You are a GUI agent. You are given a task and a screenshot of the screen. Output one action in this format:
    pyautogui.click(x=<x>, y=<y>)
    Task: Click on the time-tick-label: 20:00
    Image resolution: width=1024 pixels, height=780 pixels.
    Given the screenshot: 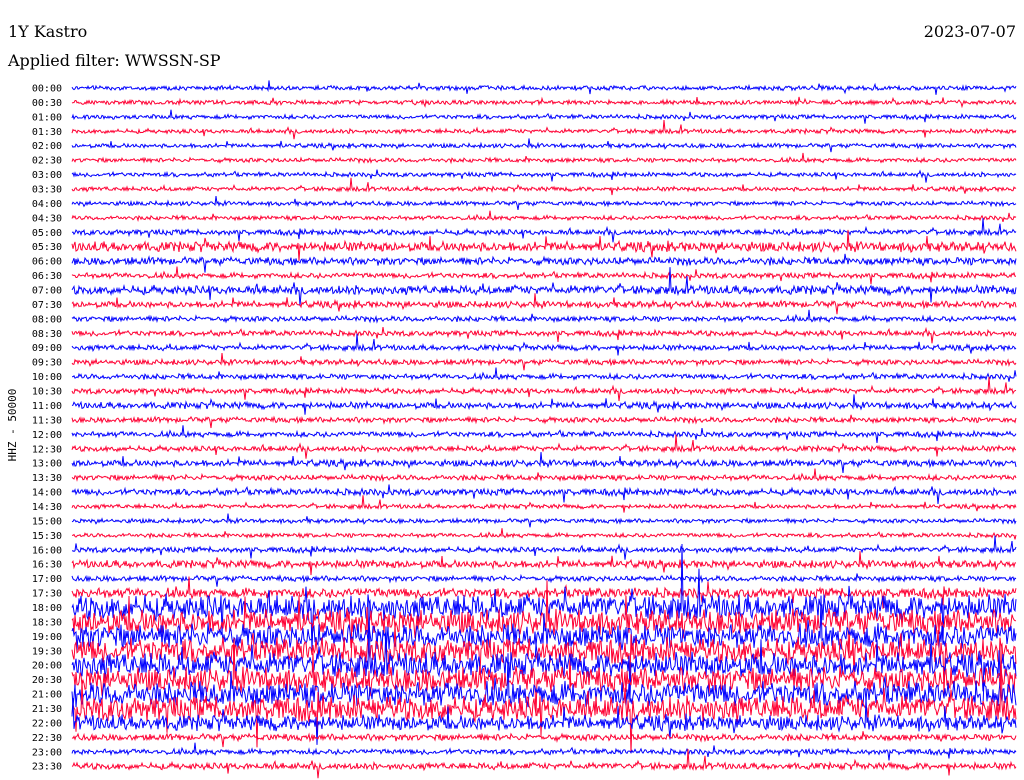 What is the action you would take?
    pyautogui.click(x=47, y=666)
    